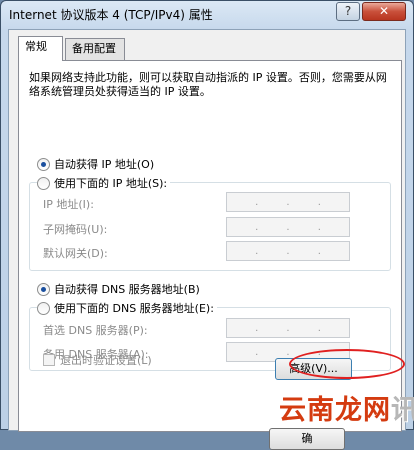  Describe the element at coordinates (95, 49) in the screenshot. I see `tab-alternate-config: 备用配置` at that location.